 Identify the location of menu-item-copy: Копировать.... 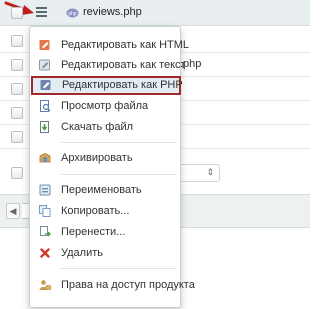
(106, 211).